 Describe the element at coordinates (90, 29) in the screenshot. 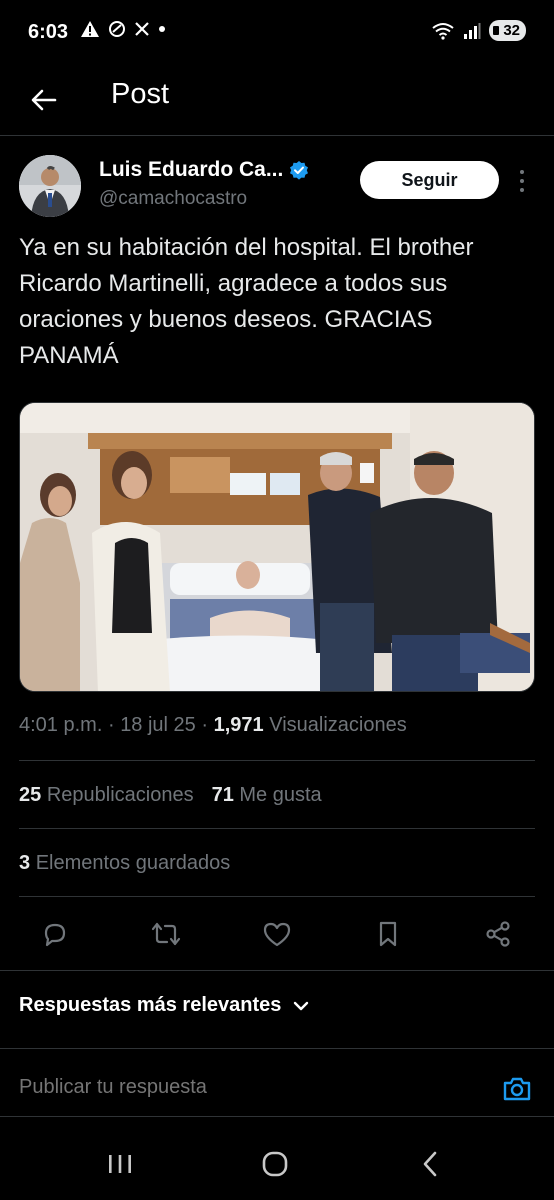

I see `warning-icon` at that location.